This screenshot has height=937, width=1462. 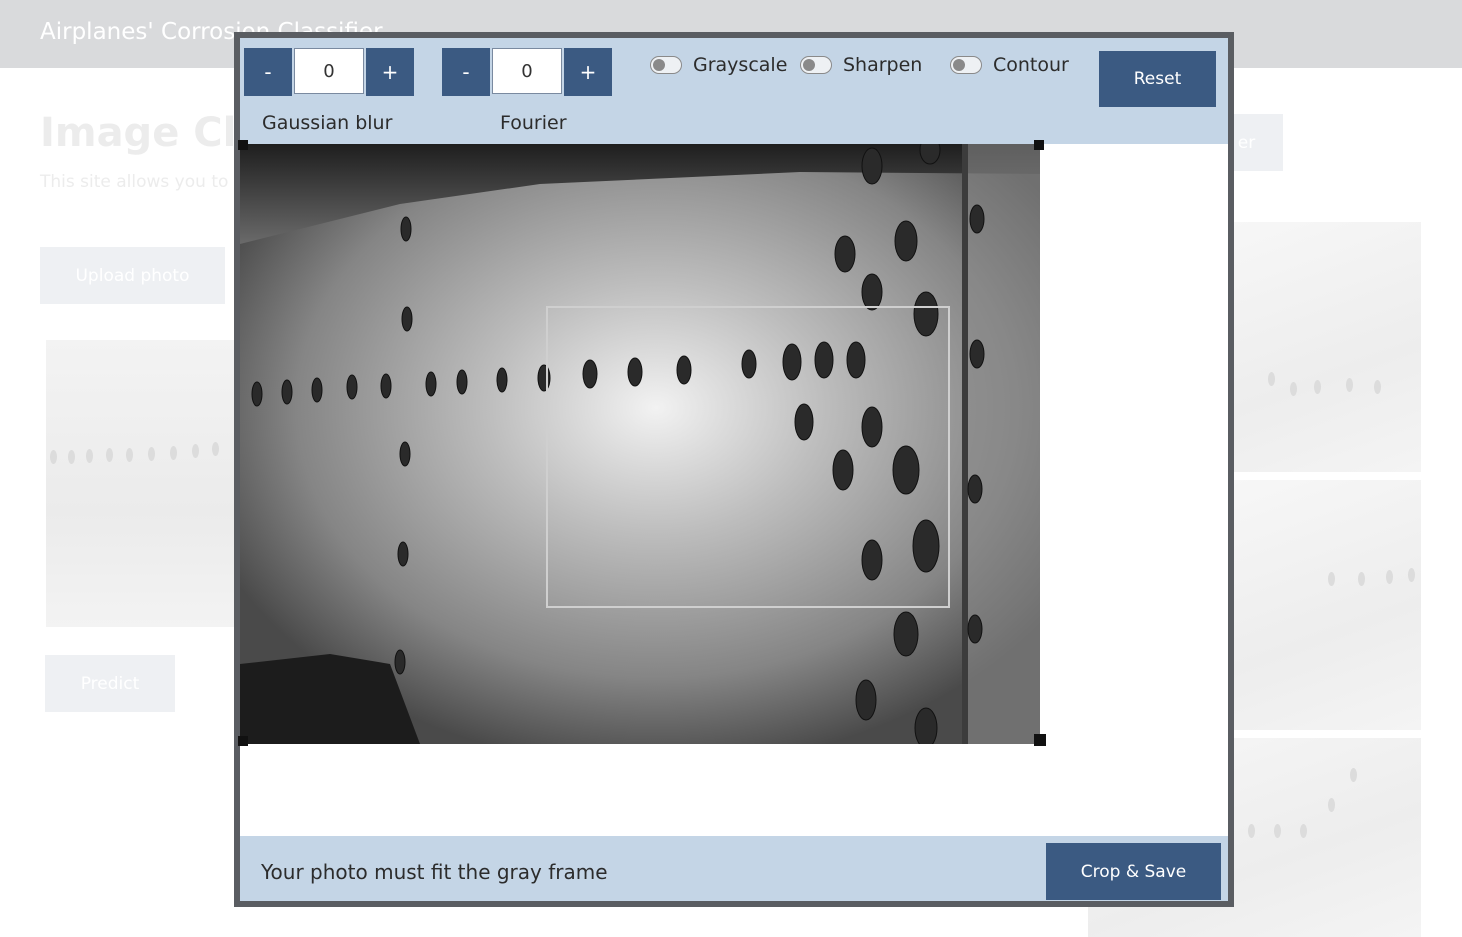 I want to click on contour-switch, so click(x=966, y=65).